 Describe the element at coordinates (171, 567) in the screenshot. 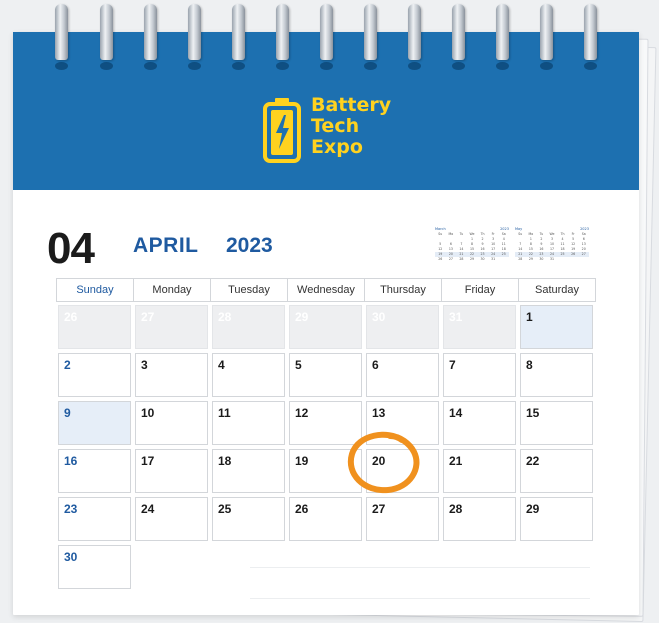

I see `empty-cell` at that location.